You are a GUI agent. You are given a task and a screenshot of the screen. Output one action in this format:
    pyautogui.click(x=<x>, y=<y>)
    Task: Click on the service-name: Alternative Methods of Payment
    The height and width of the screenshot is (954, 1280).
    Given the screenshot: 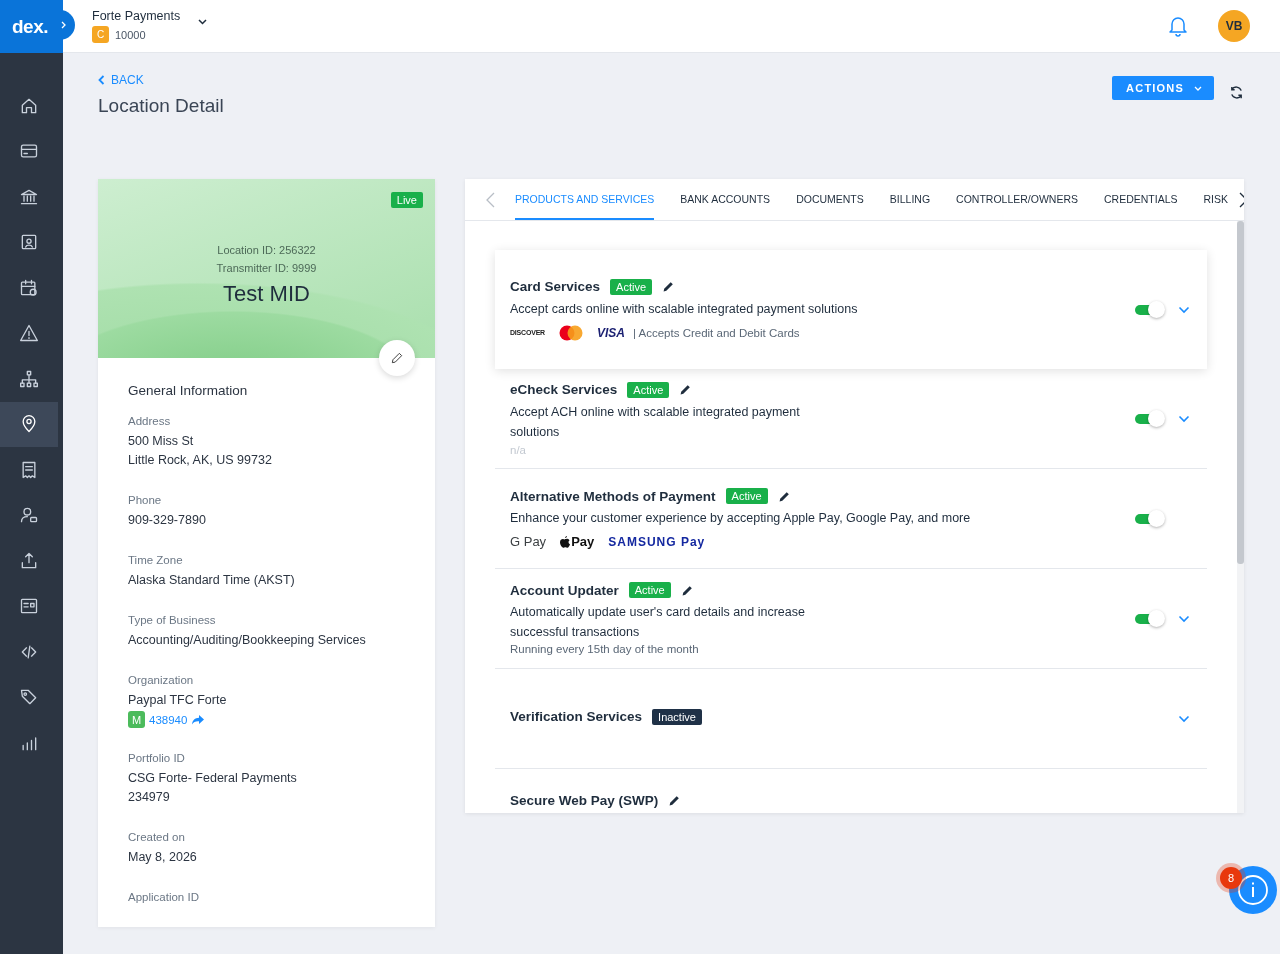 What is the action you would take?
    pyautogui.click(x=613, y=496)
    